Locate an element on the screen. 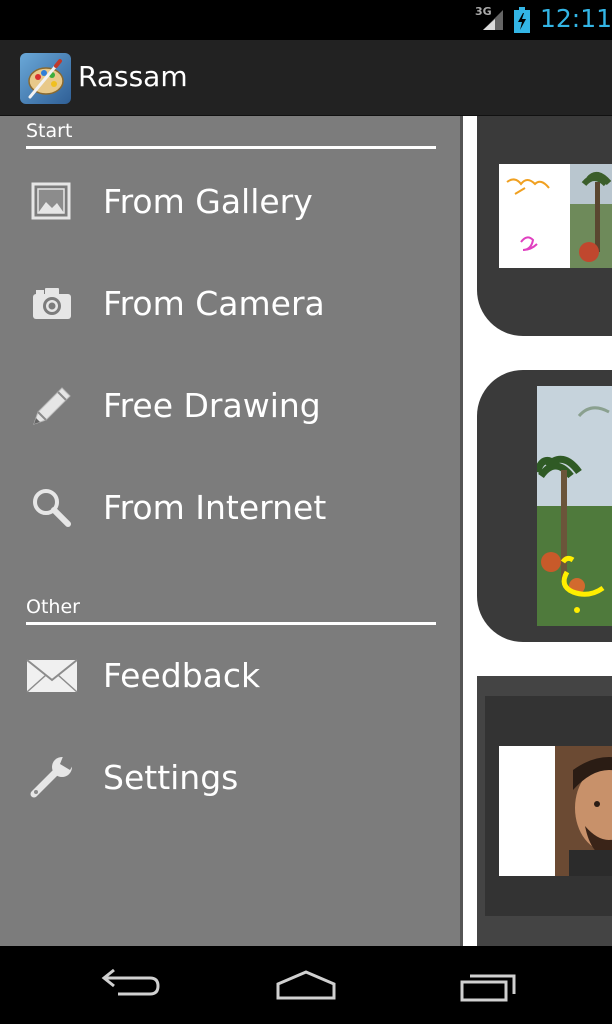 The height and width of the screenshot is (1024, 612). menu-item-label: From Gallery is located at coordinates (208, 201).